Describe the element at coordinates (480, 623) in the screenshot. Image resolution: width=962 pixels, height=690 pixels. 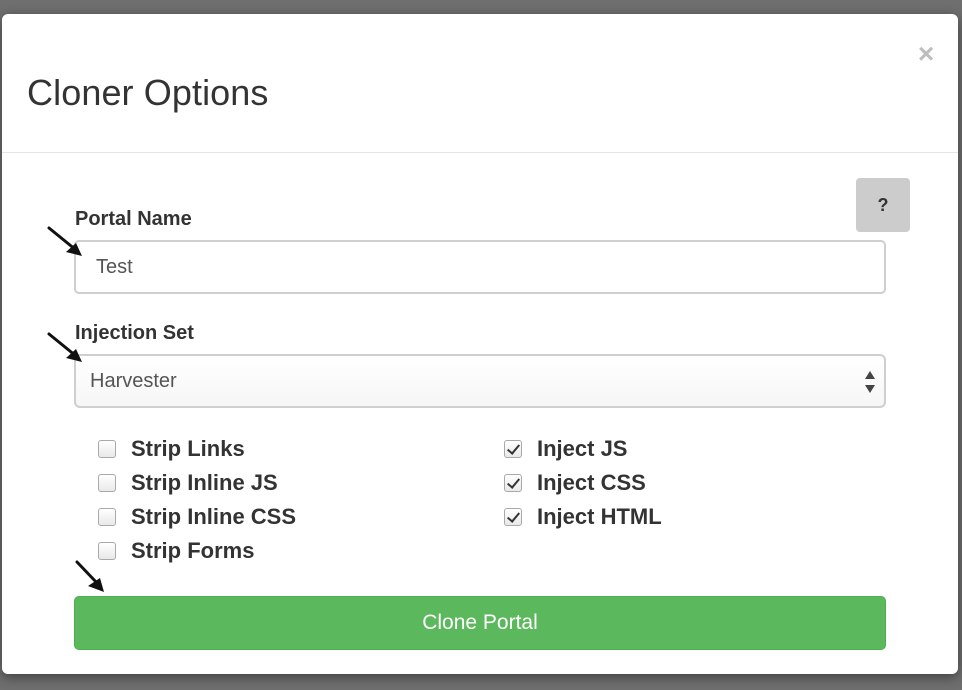
I see `clone-portal-button: Clone Portal` at that location.